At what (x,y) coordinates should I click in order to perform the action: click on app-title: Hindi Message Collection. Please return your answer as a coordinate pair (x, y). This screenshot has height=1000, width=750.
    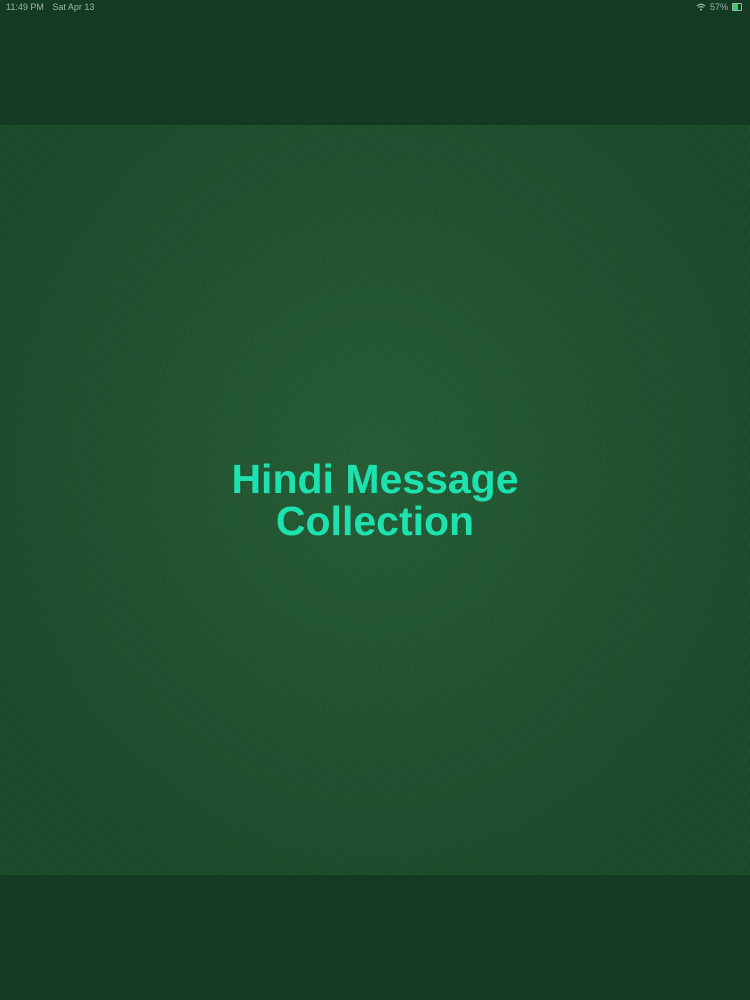
    Looking at the image, I should click on (375, 500).